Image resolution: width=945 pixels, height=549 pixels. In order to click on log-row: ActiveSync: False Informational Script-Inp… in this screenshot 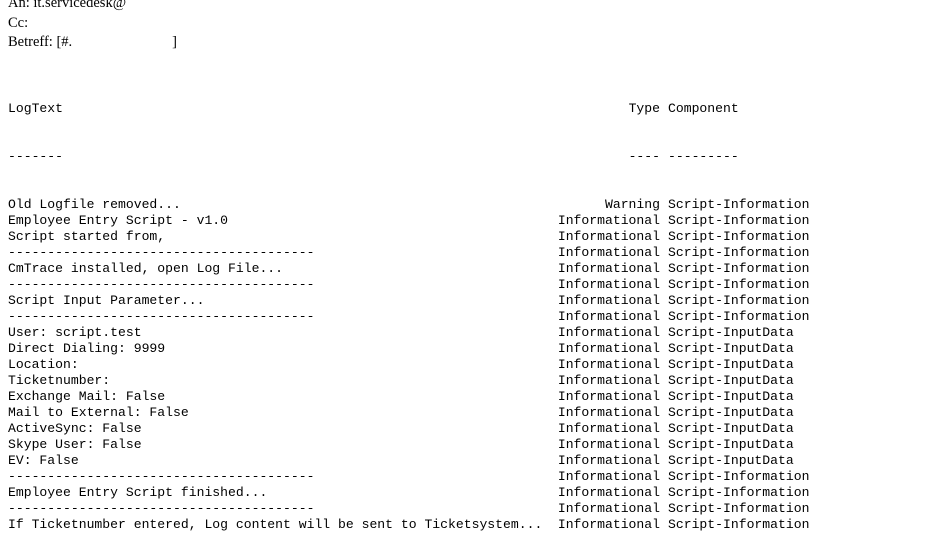, I will do `click(428, 429)`.